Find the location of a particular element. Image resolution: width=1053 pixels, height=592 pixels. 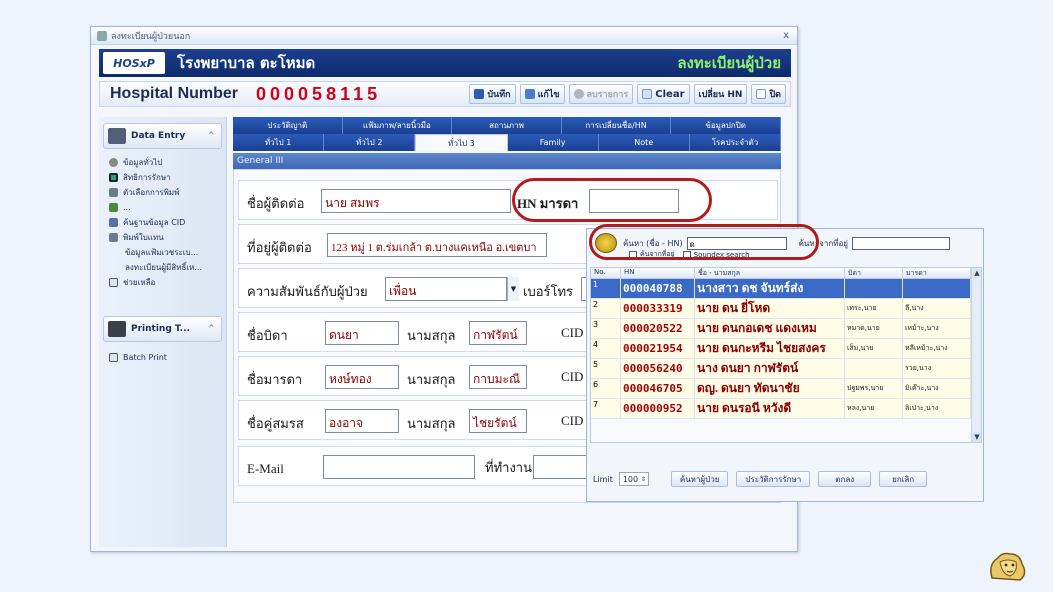

tab-confidential: ข้อมูลปกปิด is located at coordinates (726, 125).